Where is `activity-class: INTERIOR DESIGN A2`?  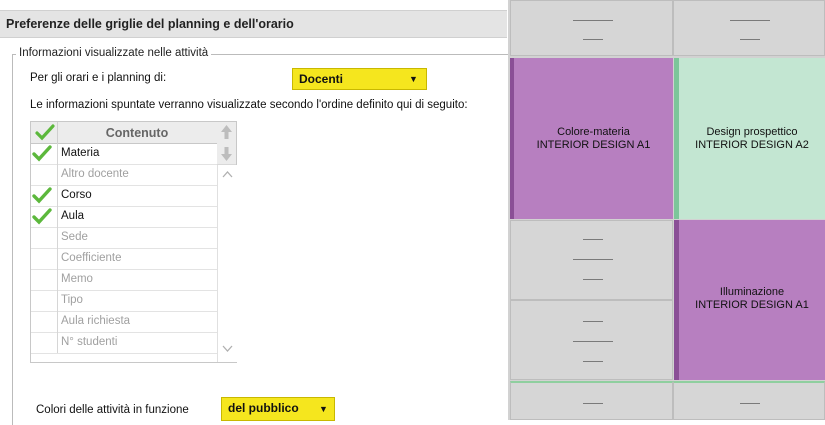 activity-class: INTERIOR DESIGN A2 is located at coordinates (752, 145).